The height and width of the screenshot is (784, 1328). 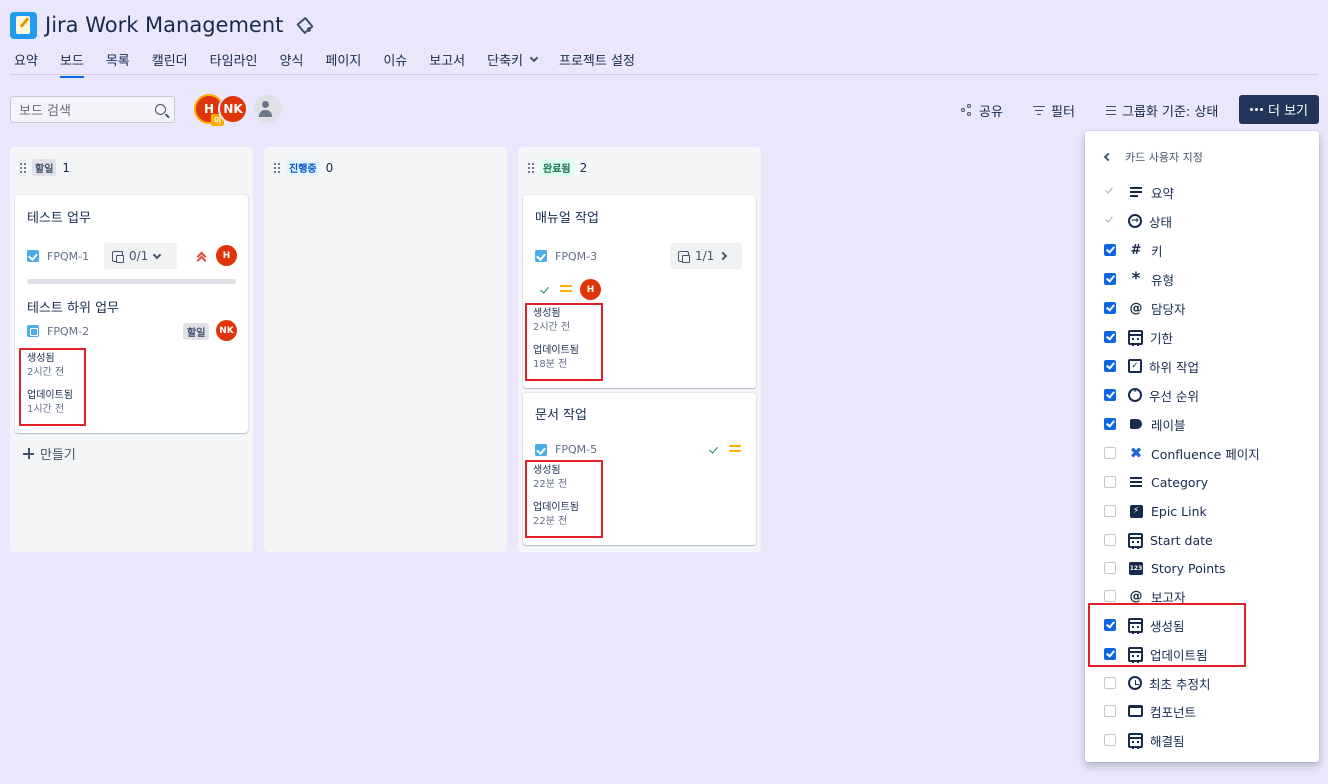 I want to click on tab-issues: 이슈, so click(x=395, y=62).